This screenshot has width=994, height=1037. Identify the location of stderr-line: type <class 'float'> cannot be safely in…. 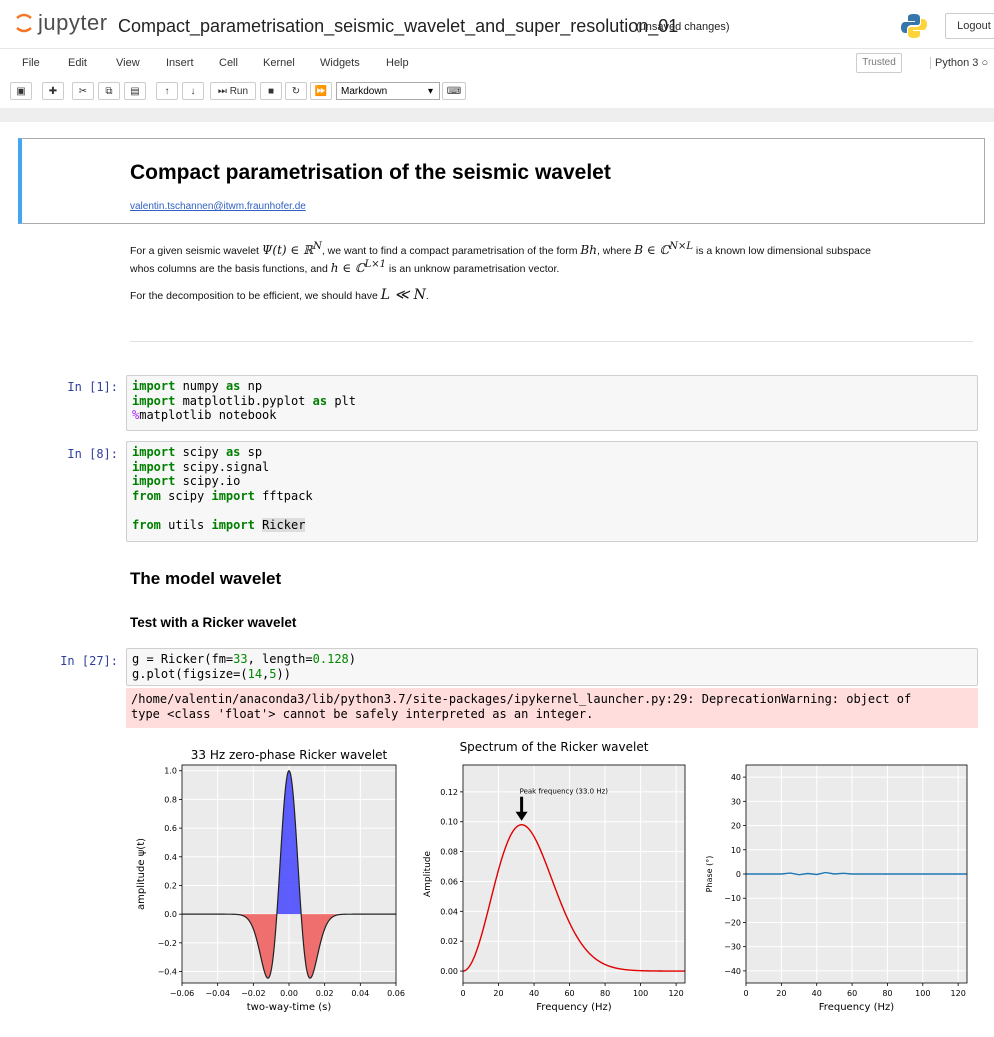
(362, 713).